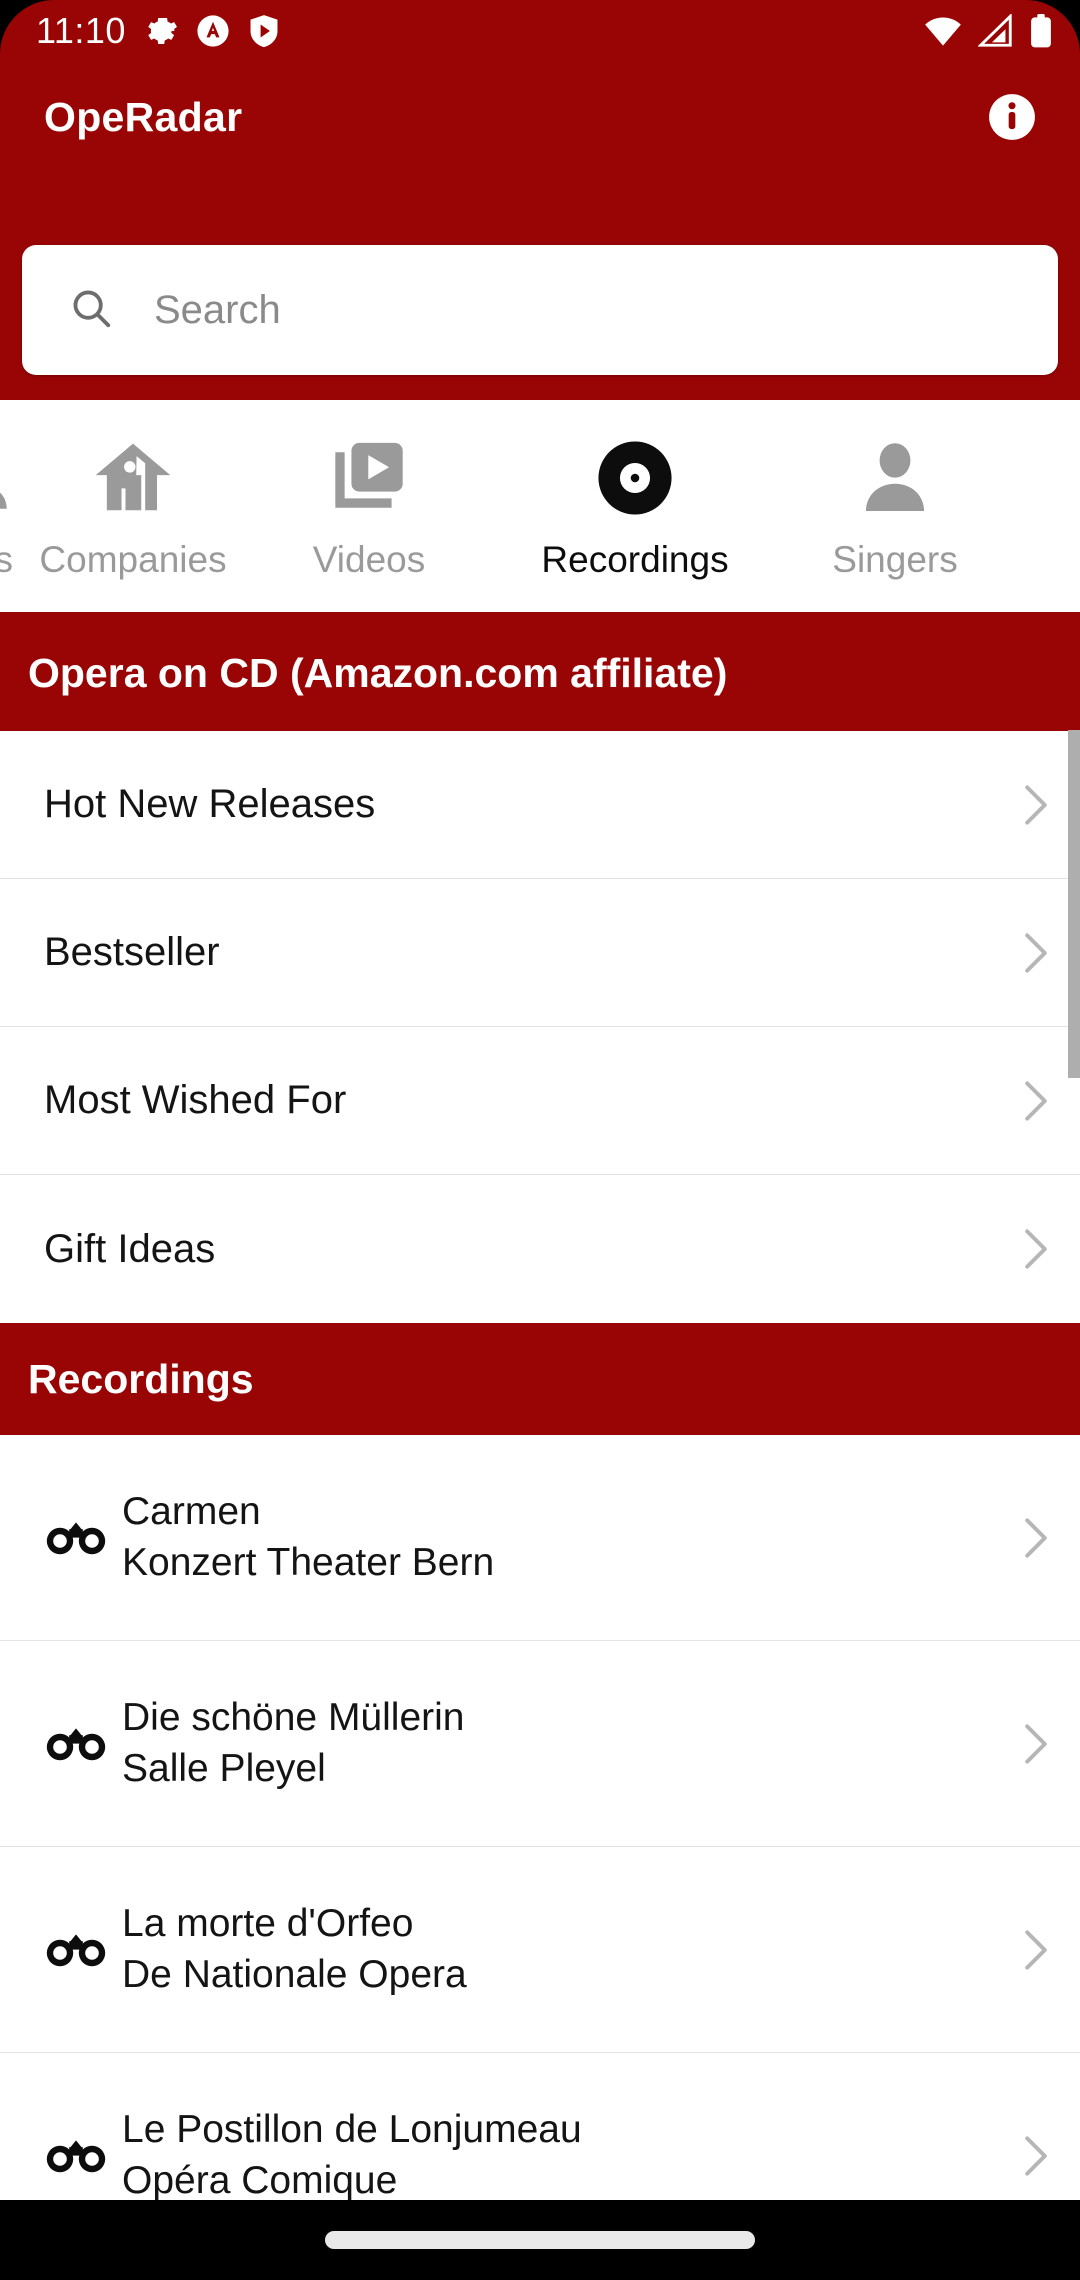 The image size is (1080, 2280). I want to click on composer-icon, so click(9, 478).